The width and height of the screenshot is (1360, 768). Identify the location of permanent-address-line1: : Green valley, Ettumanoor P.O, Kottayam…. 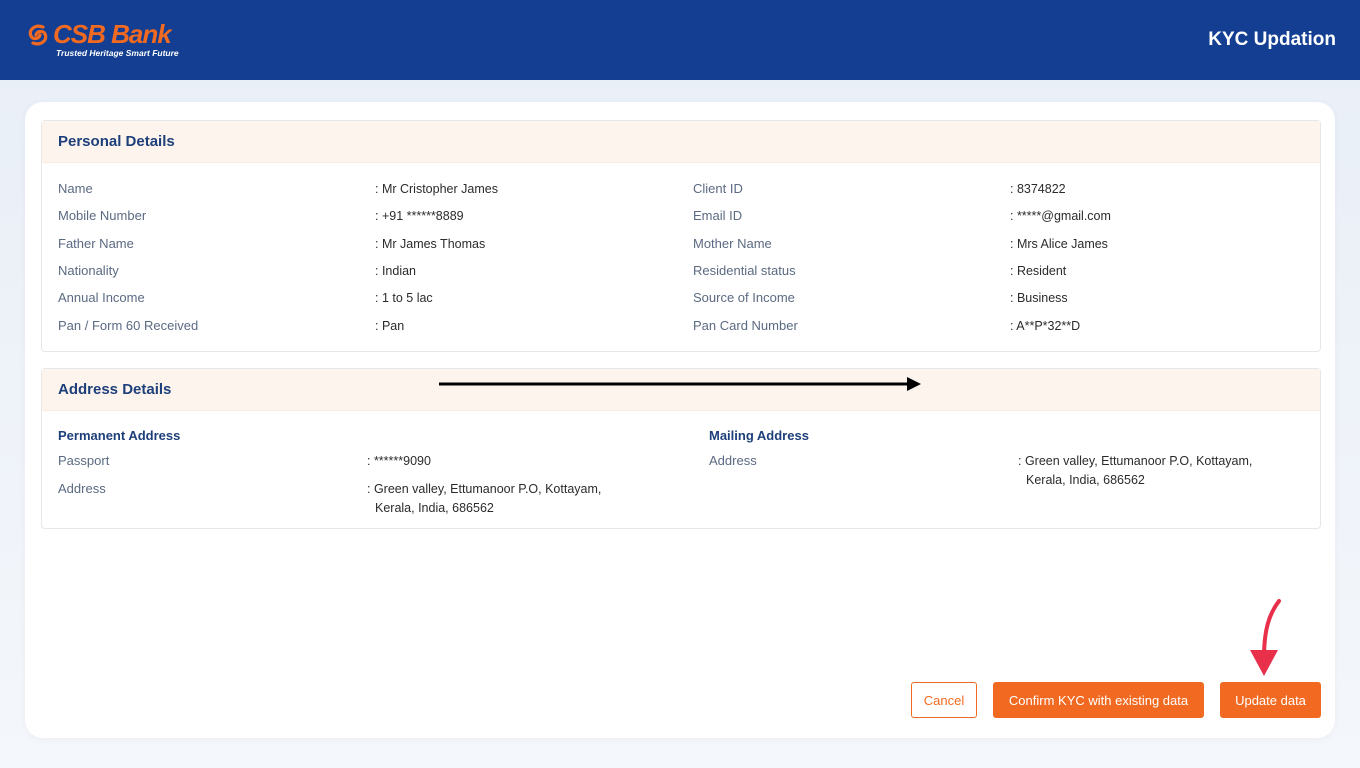
(484, 489).